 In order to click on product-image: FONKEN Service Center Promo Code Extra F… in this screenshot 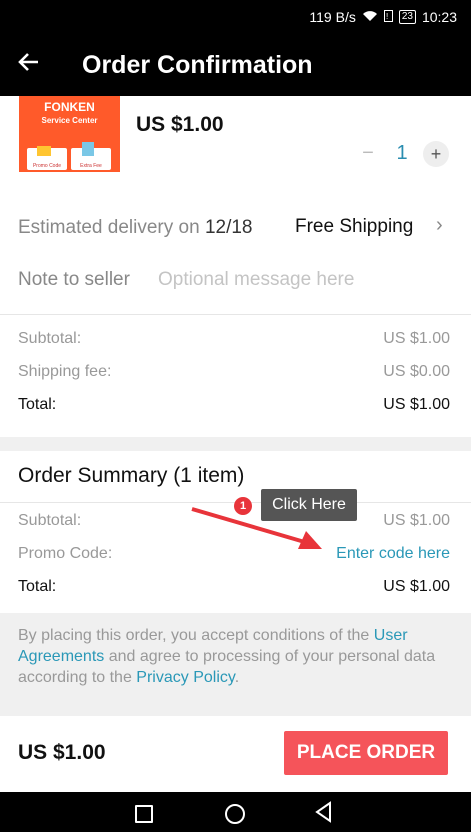, I will do `click(69, 134)`.